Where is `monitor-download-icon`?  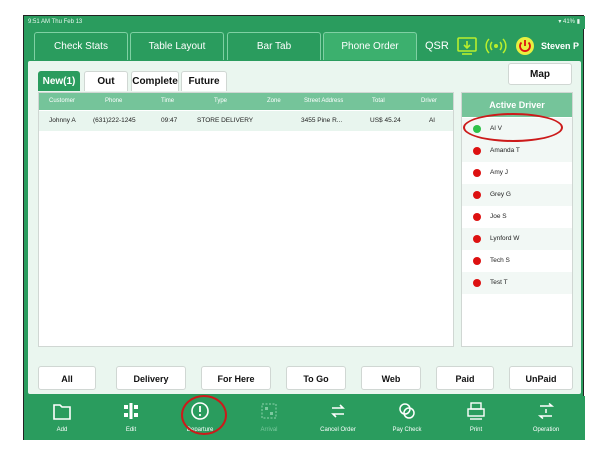 monitor-download-icon is located at coordinates (467, 46).